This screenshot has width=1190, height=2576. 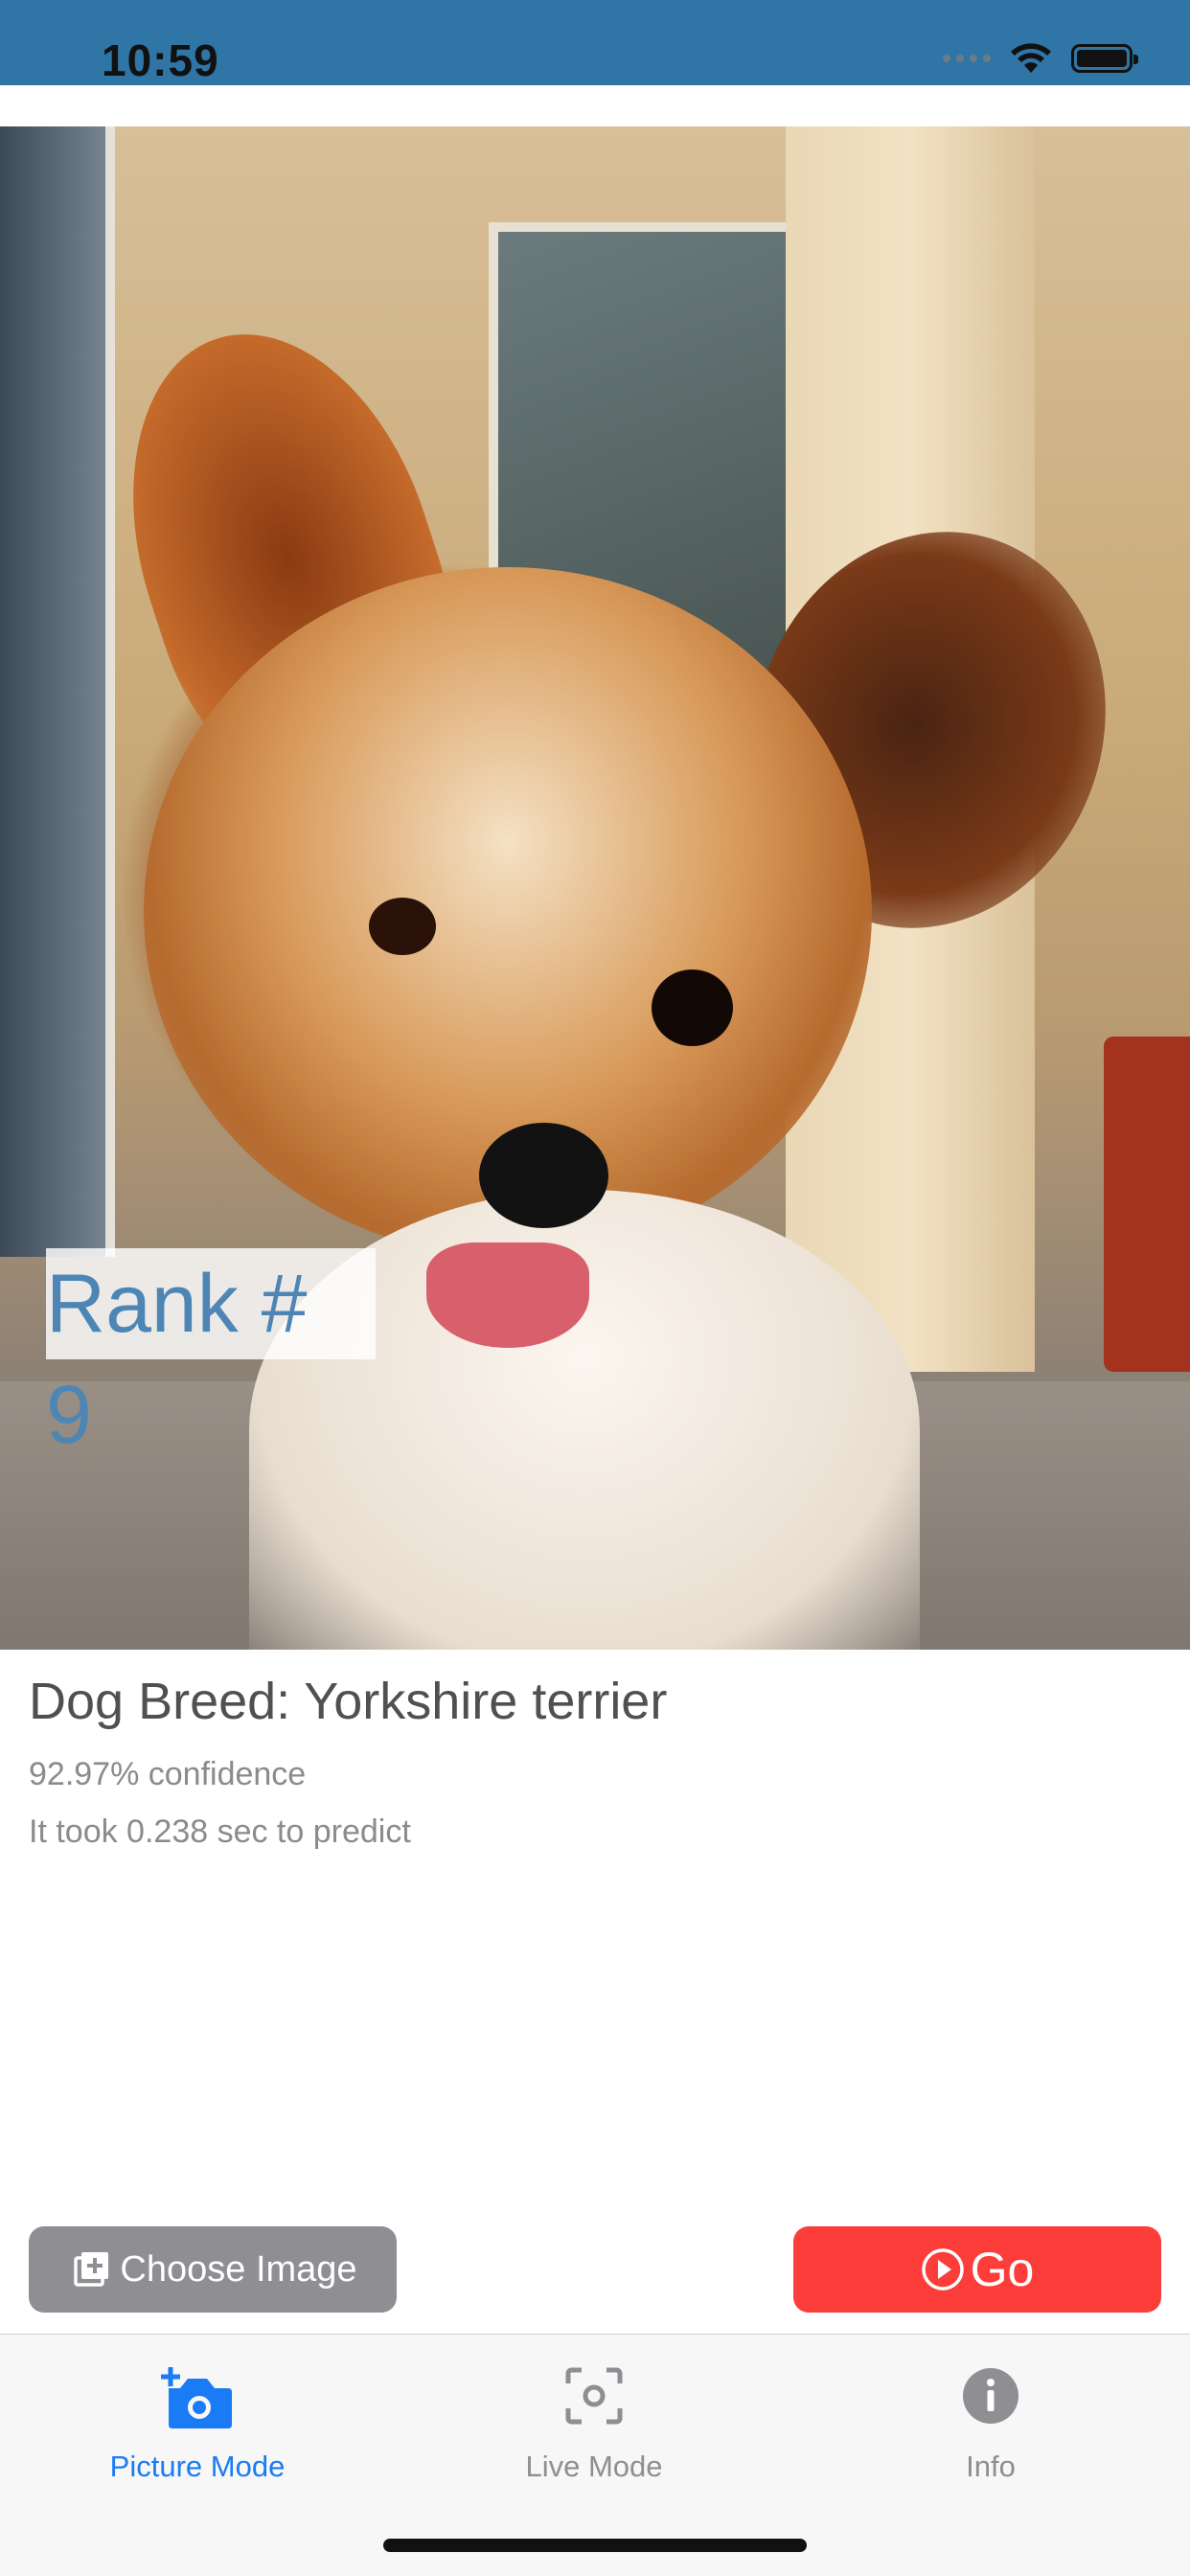 I want to click on info-icon, so click(x=990, y=2396).